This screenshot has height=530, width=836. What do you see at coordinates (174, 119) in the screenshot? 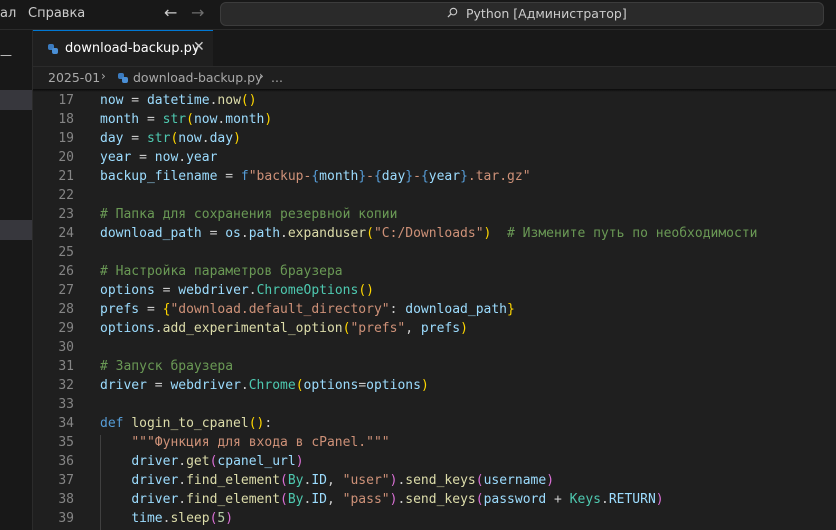
I see `code-token: str` at bounding box center [174, 119].